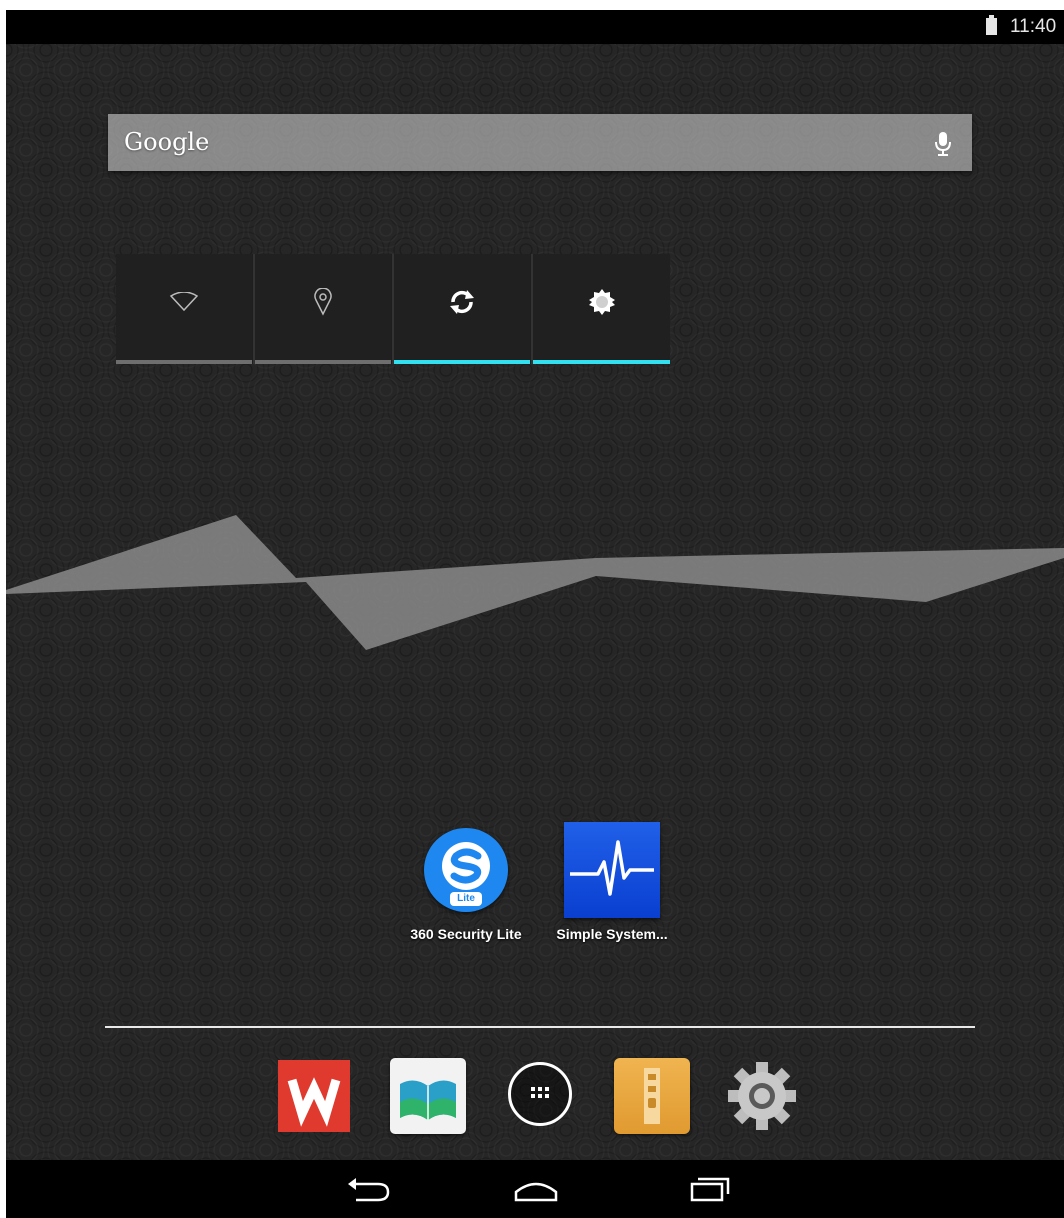  Describe the element at coordinates (466, 934) in the screenshot. I see `app-label: 360 Security Lite` at that location.